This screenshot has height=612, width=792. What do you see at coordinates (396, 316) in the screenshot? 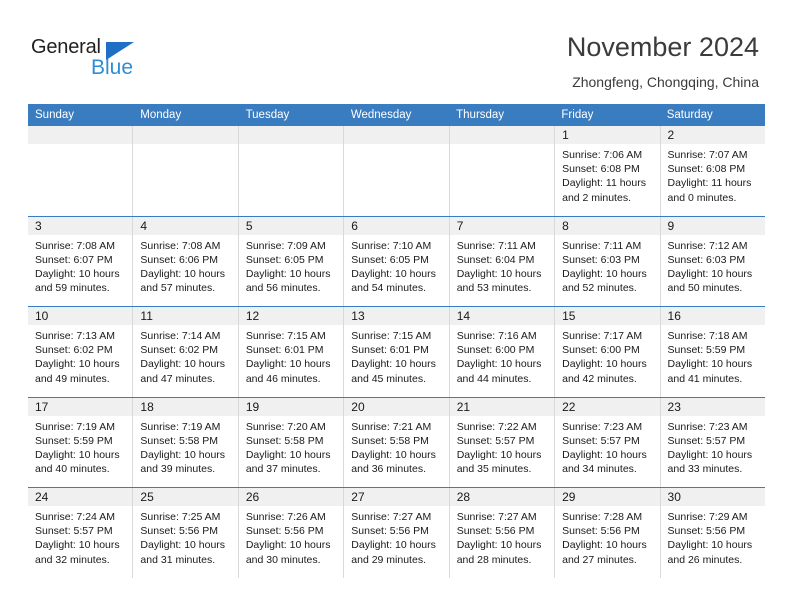
I see `day-number: 13` at bounding box center [396, 316].